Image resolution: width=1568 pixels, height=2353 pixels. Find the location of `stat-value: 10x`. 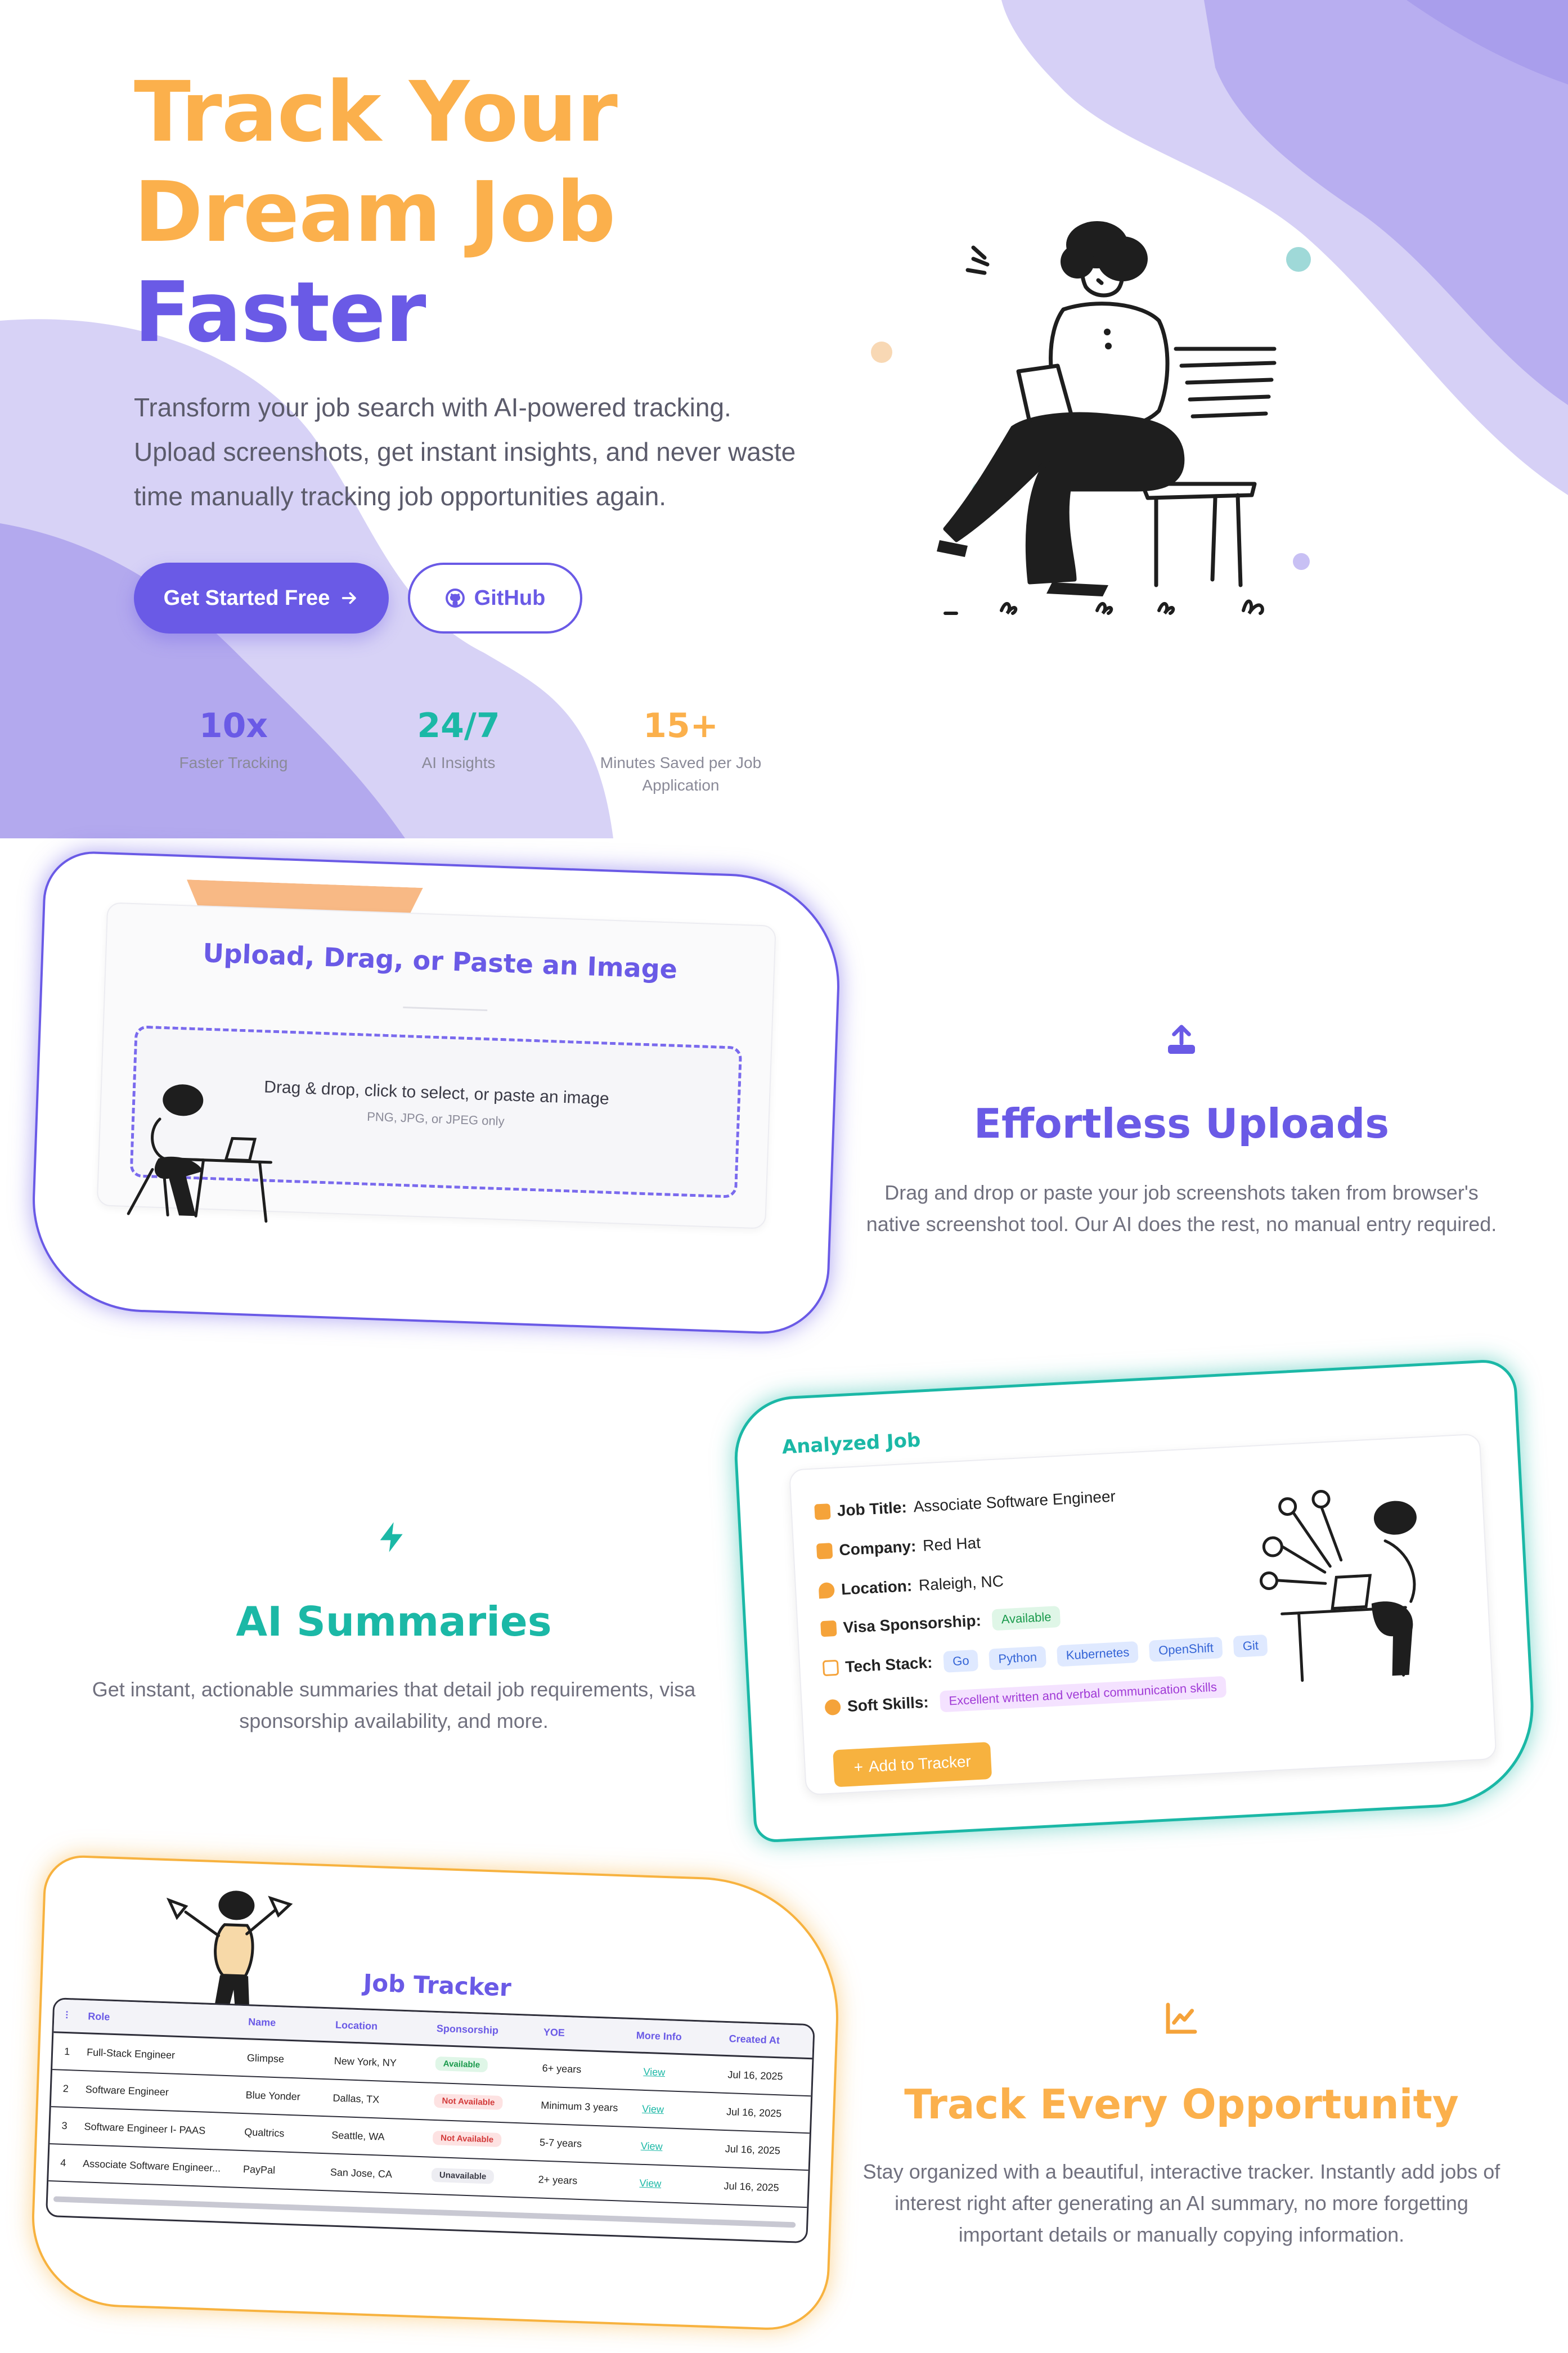

stat-value: 10x is located at coordinates (233, 726).